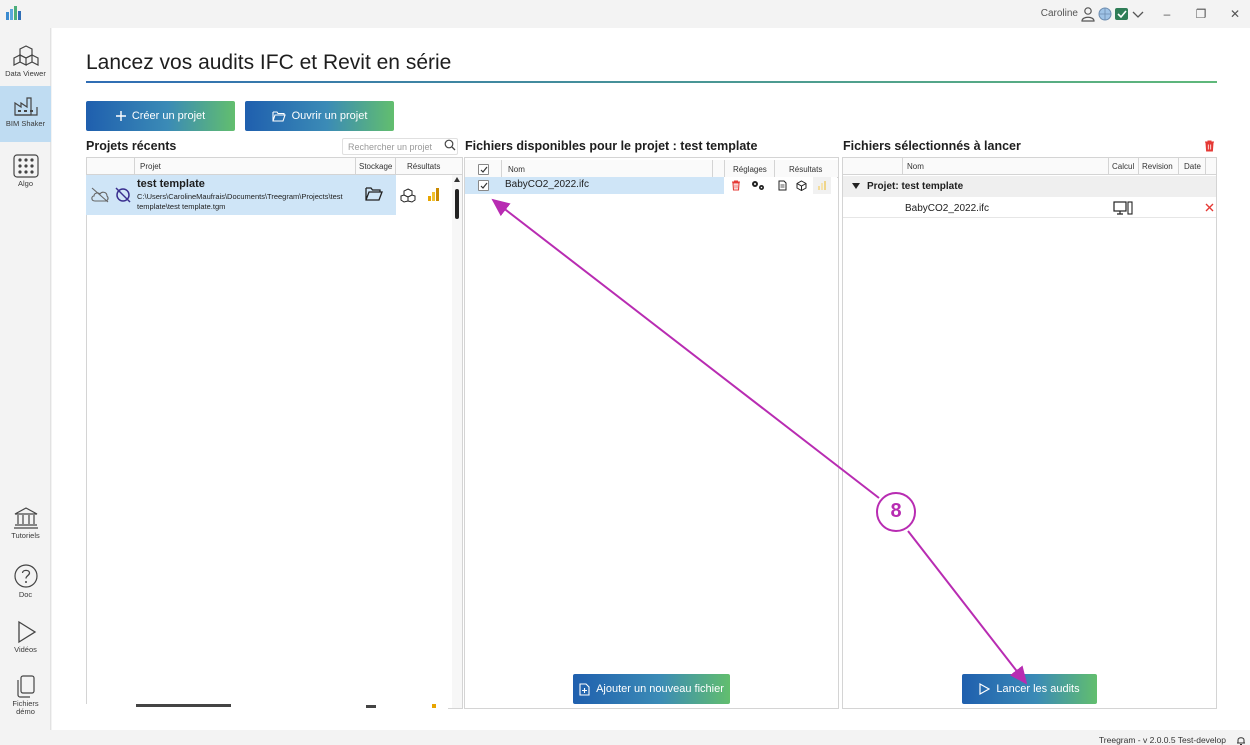 This screenshot has height=745, width=1250. Describe the element at coordinates (1241, 740) in the screenshot. I see `notification-bell-icon` at that location.